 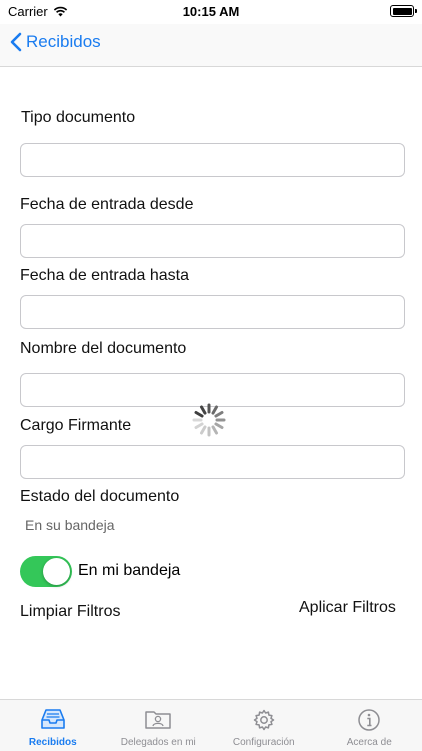 What do you see at coordinates (53, 719) in the screenshot?
I see `inbox-icon` at bounding box center [53, 719].